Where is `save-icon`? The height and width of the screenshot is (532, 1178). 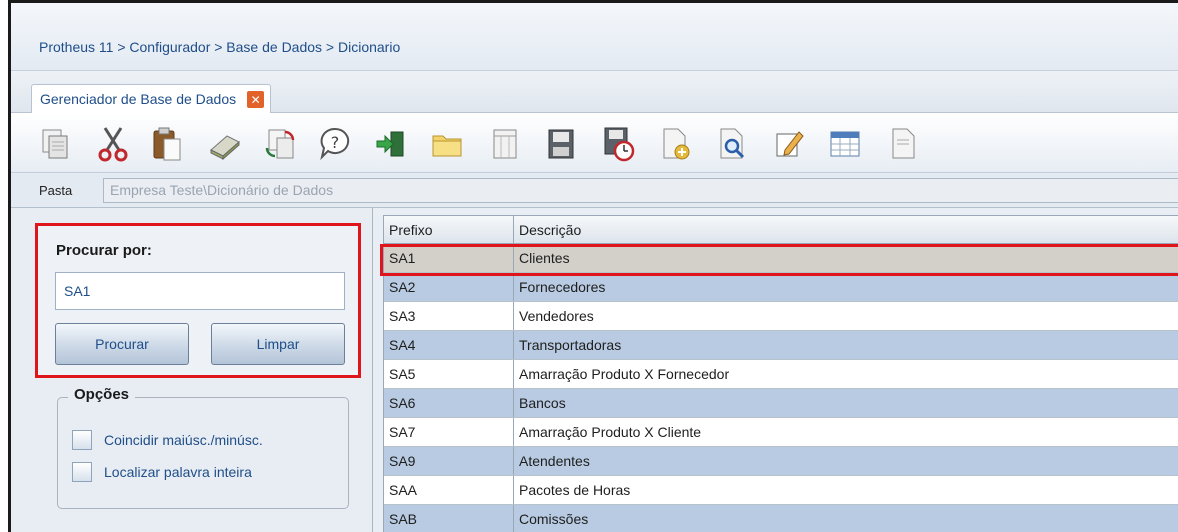 save-icon is located at coordinates (561, 144).